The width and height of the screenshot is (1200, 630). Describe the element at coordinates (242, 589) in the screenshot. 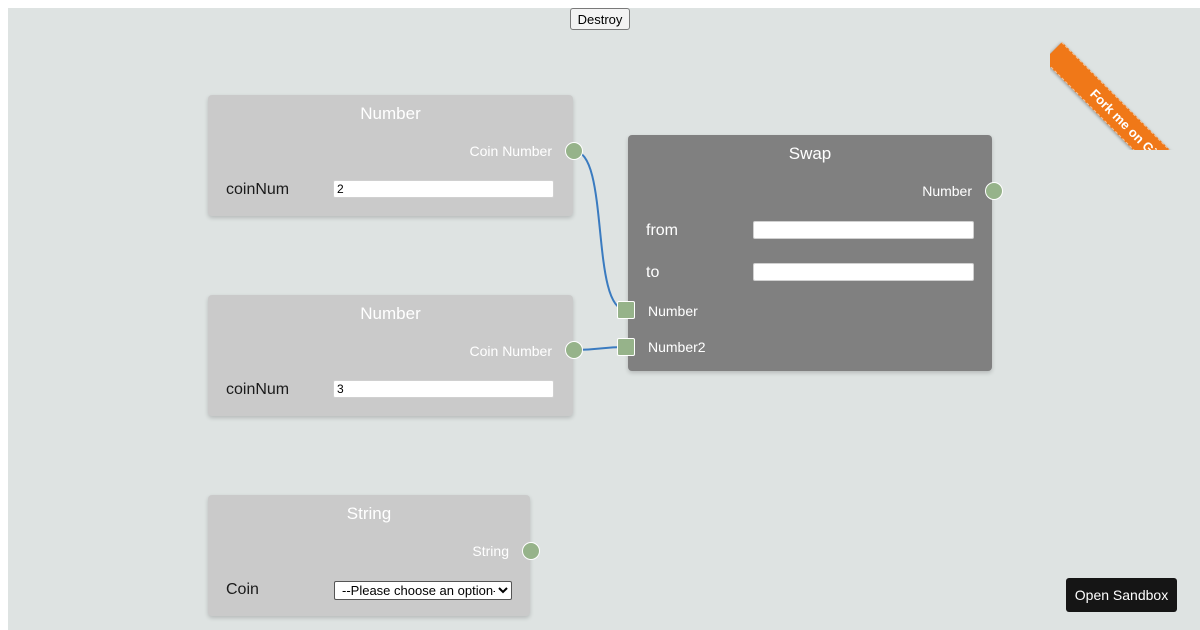

I see `field-label: Coin` at that location.